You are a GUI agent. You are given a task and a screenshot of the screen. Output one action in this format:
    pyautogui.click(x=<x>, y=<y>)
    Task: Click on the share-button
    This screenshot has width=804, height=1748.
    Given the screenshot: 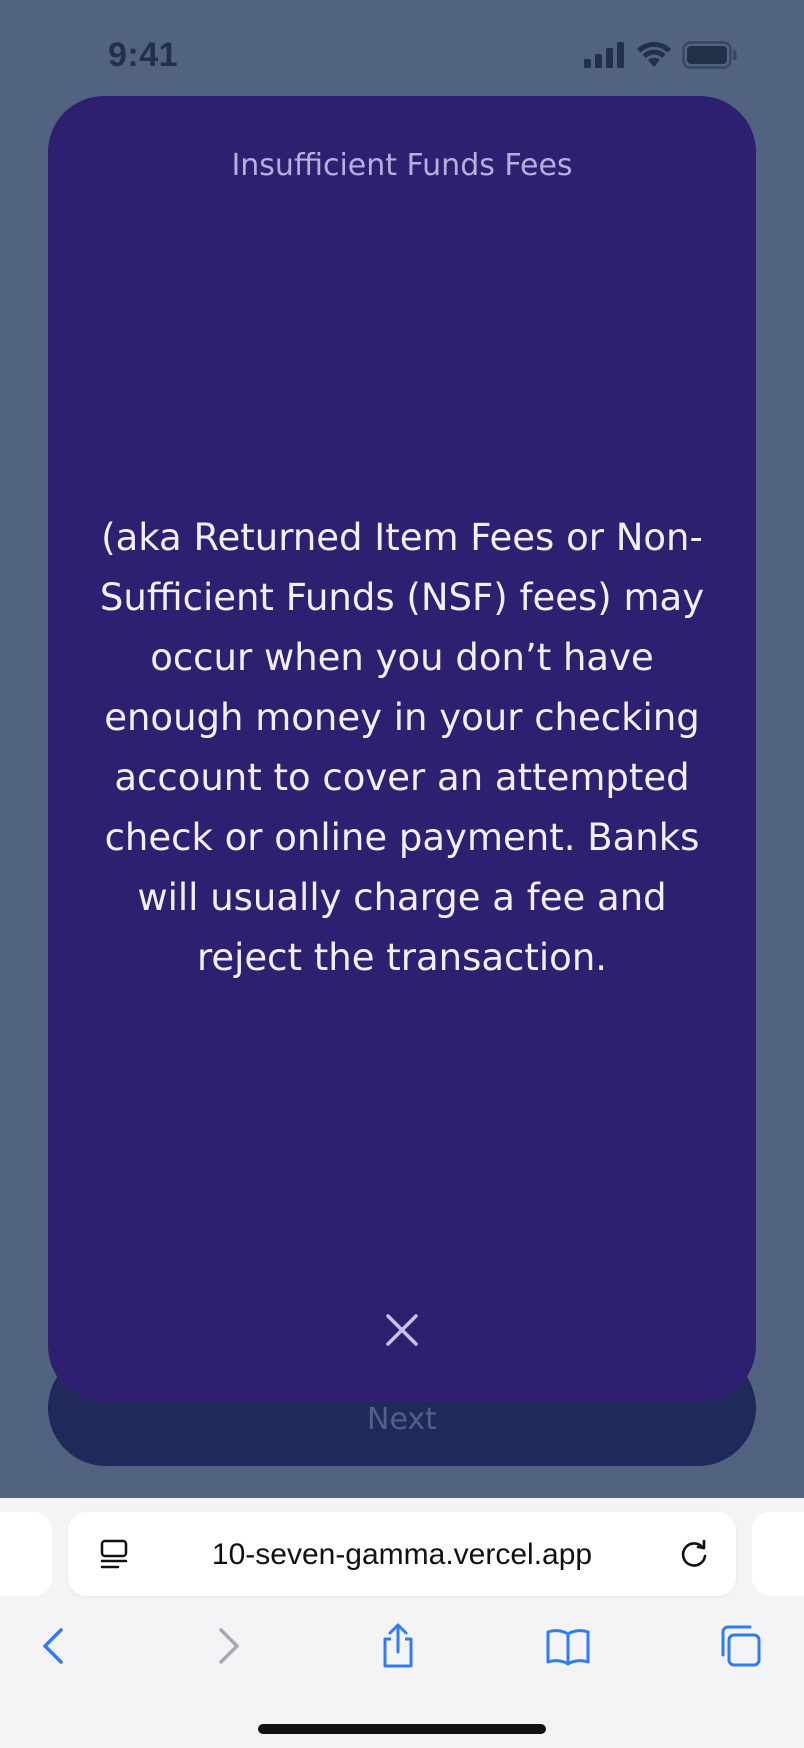 What is the action you would take?
    pyautogui.click(x=398, y=1648)
    